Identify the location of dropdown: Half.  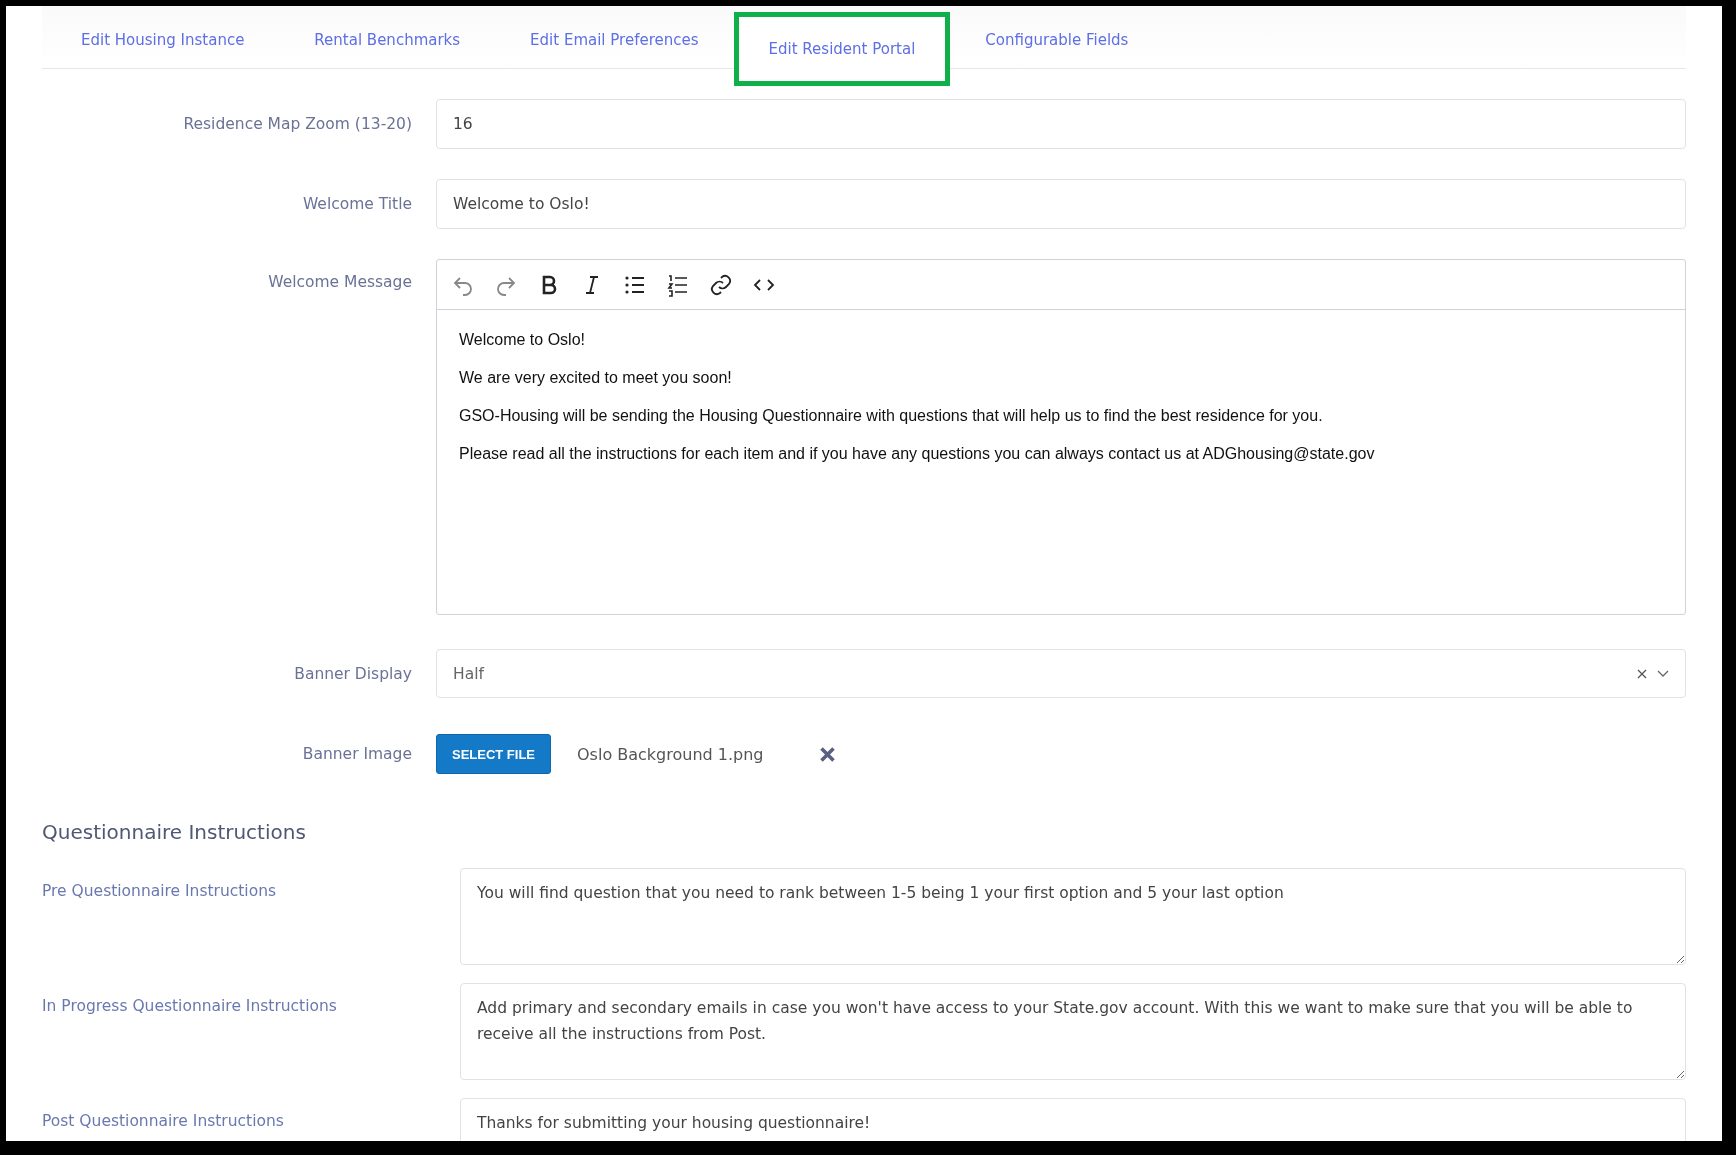
(1061, 673).